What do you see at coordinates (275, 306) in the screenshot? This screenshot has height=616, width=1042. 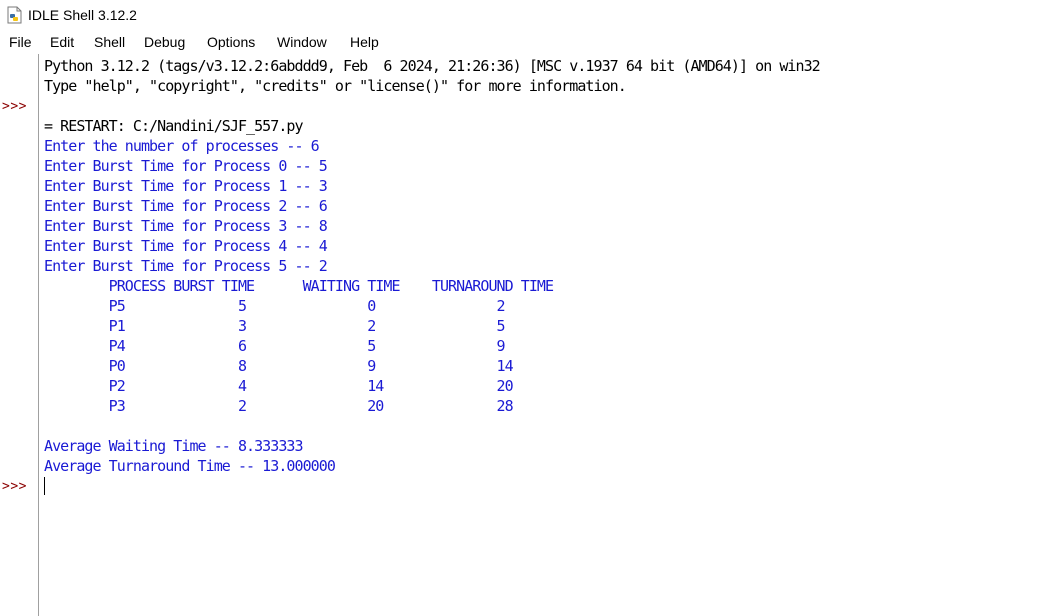 I see `table-row: P5 5 0 2` at bounding box center [275, 306].